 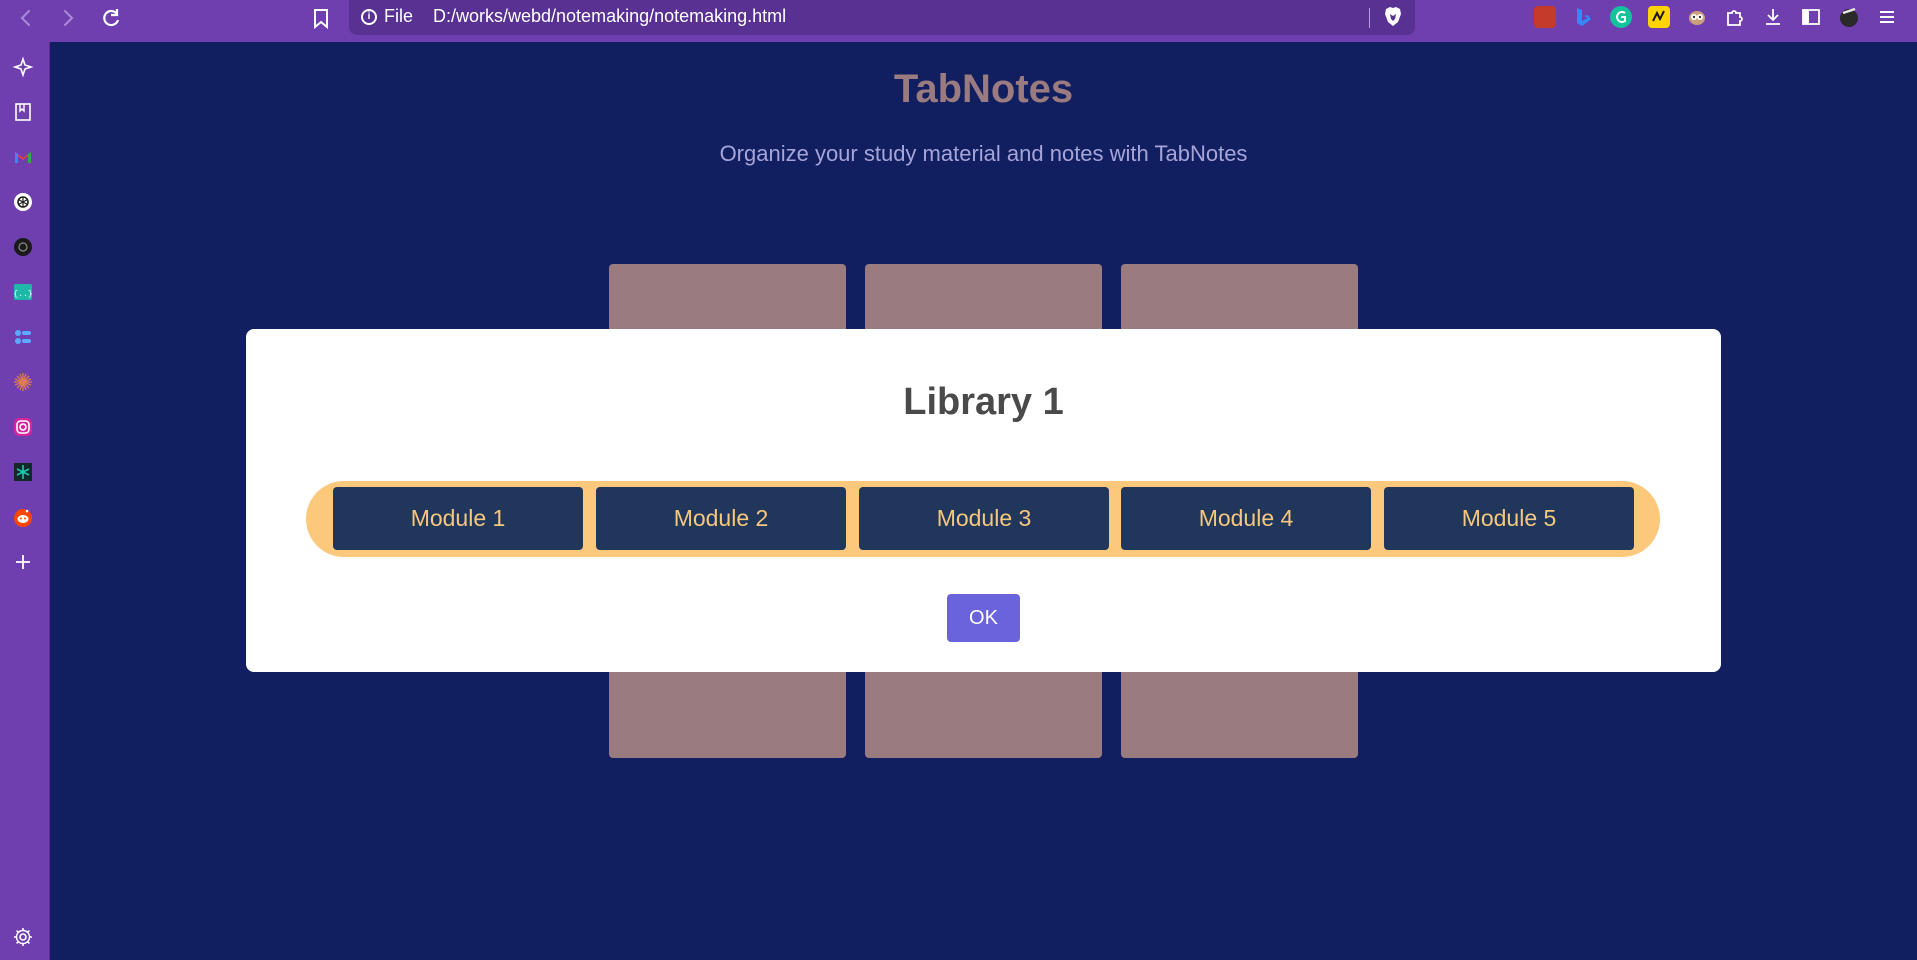 What do you see at coordinates (1697, 17) in the screenshot?
I see `owl-extension-icon` at bounding box center [1697, 17].